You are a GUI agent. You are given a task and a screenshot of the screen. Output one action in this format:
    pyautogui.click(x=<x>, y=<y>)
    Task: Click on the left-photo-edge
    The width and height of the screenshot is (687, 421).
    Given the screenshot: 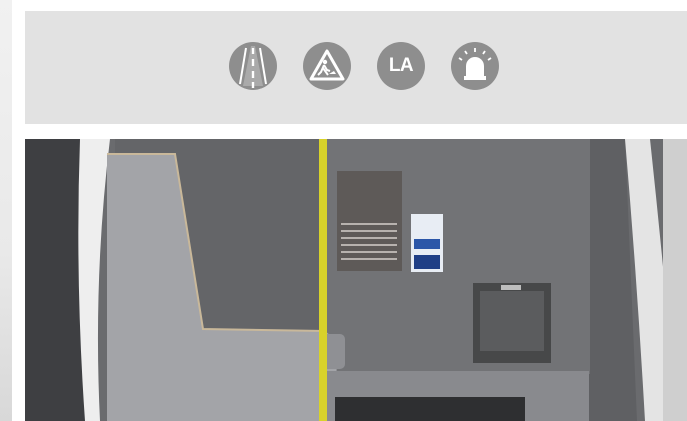 What is the action you would take?
    pyautogui.click(x=6, y=210)
    